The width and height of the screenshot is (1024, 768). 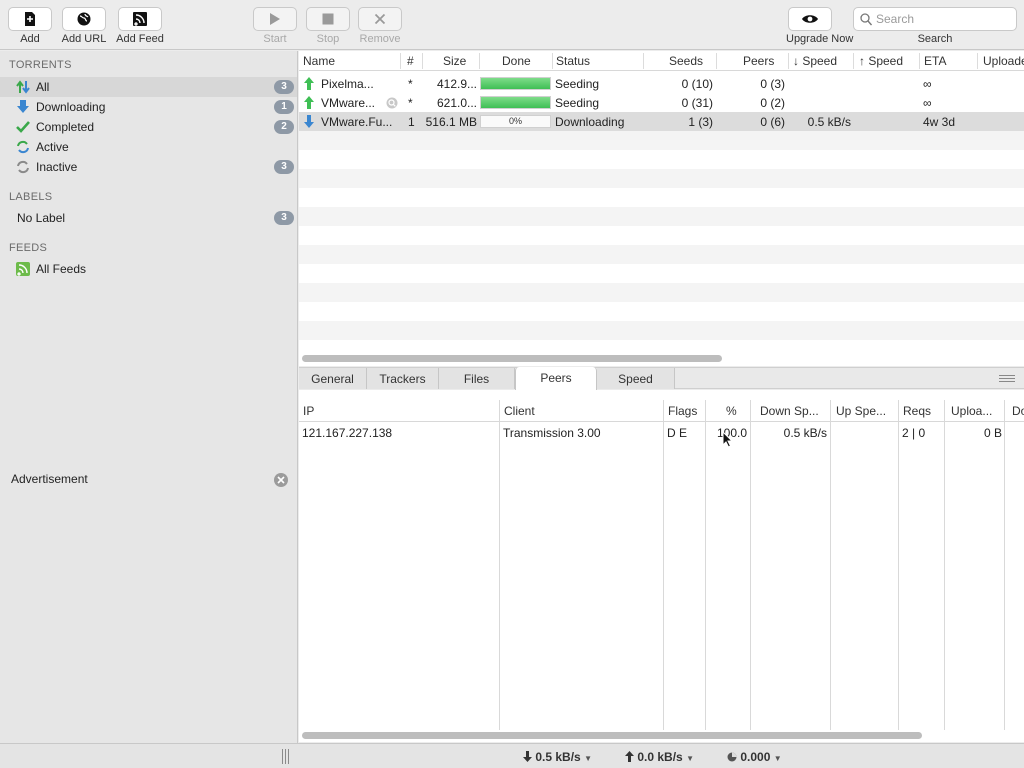 I want to click on column-header-peers: Peers, so click(x=758, y=61).